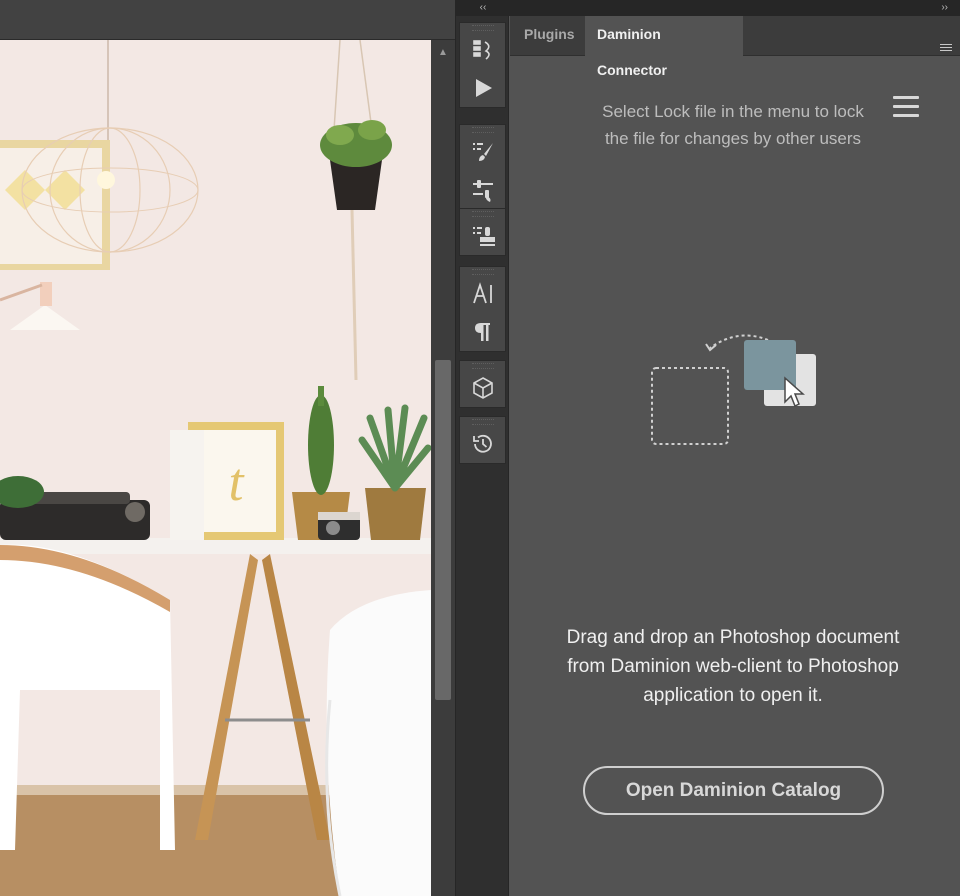 The image size is (960, 896). I want to click on play-icon, so click(482, 88).